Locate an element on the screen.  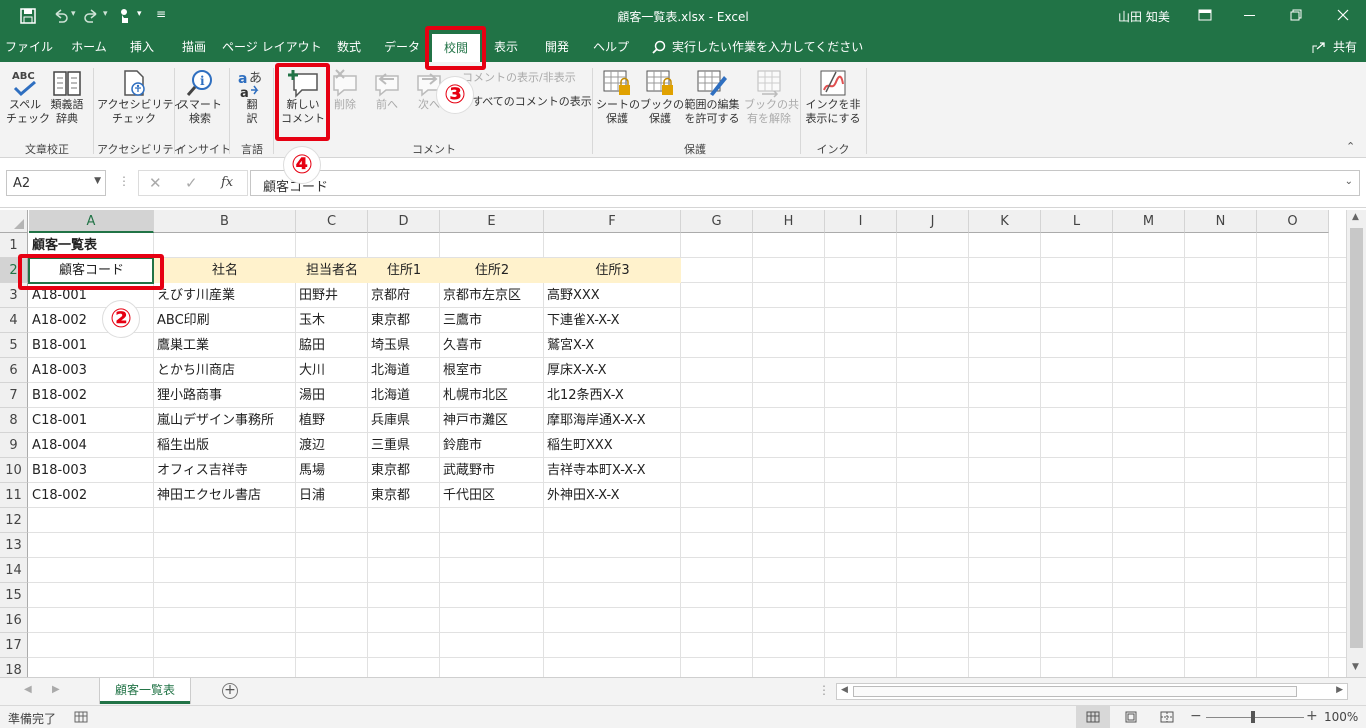
cell-f3: 高野XXX is located at coordinates (612, 295).